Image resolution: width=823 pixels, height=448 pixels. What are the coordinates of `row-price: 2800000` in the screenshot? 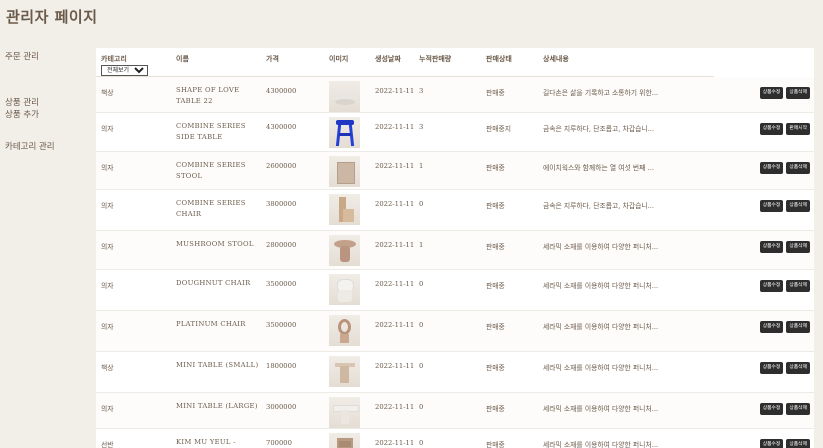 It's located at (292, 250).